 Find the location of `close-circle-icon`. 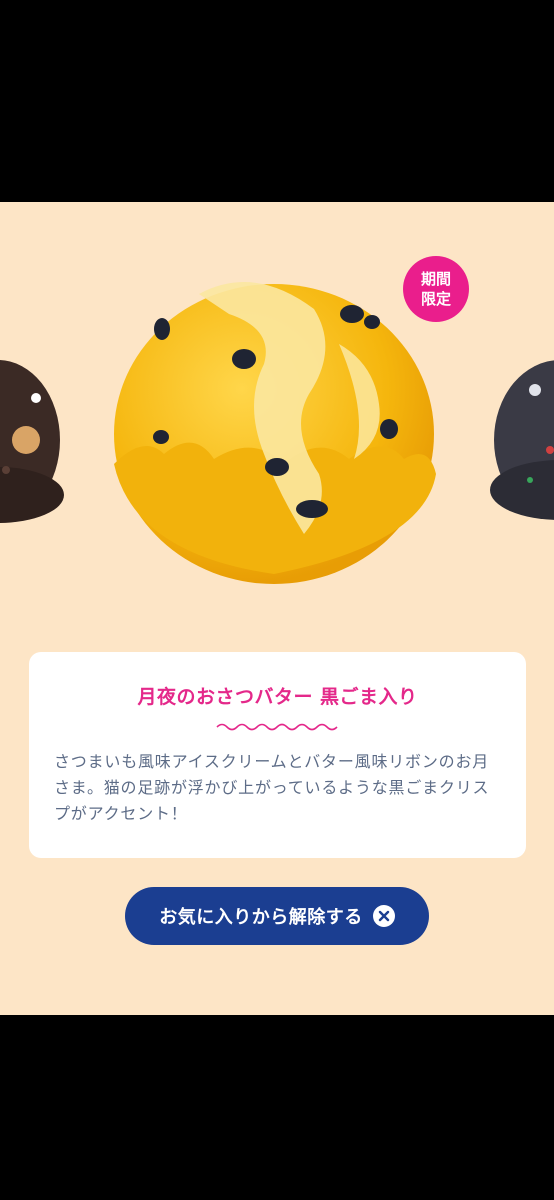

close-circle-icon is located at coordinates (383, 916).